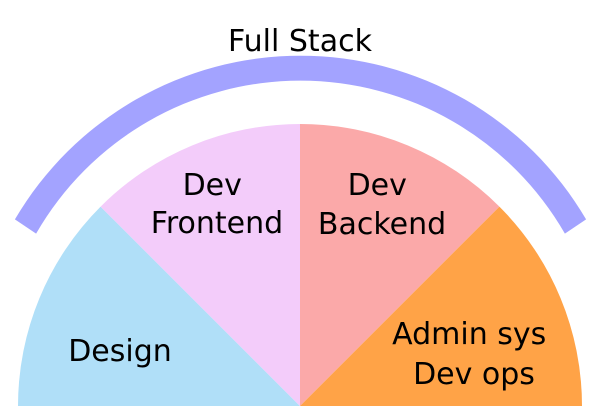  I want to click on sector-label-design: Design, so click(120, 351).